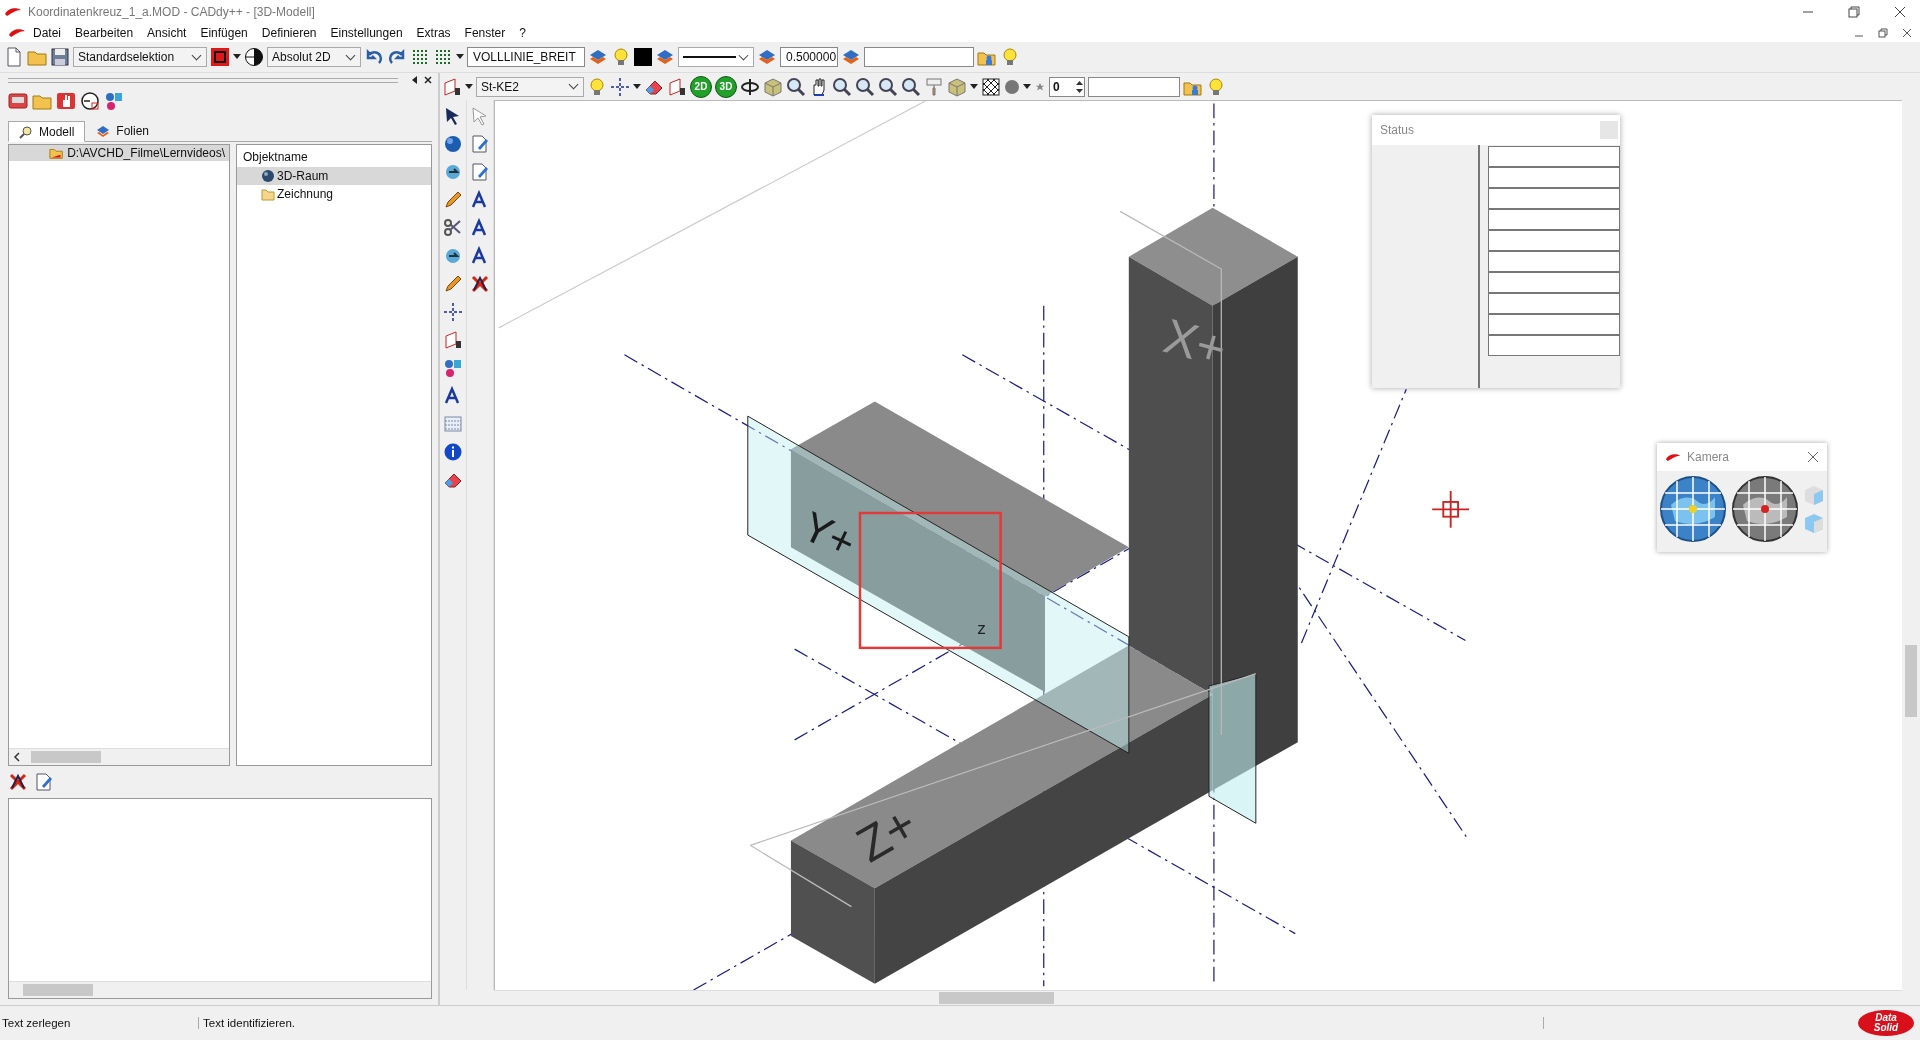  I want to click on hatch-icon, so click(991, 86).